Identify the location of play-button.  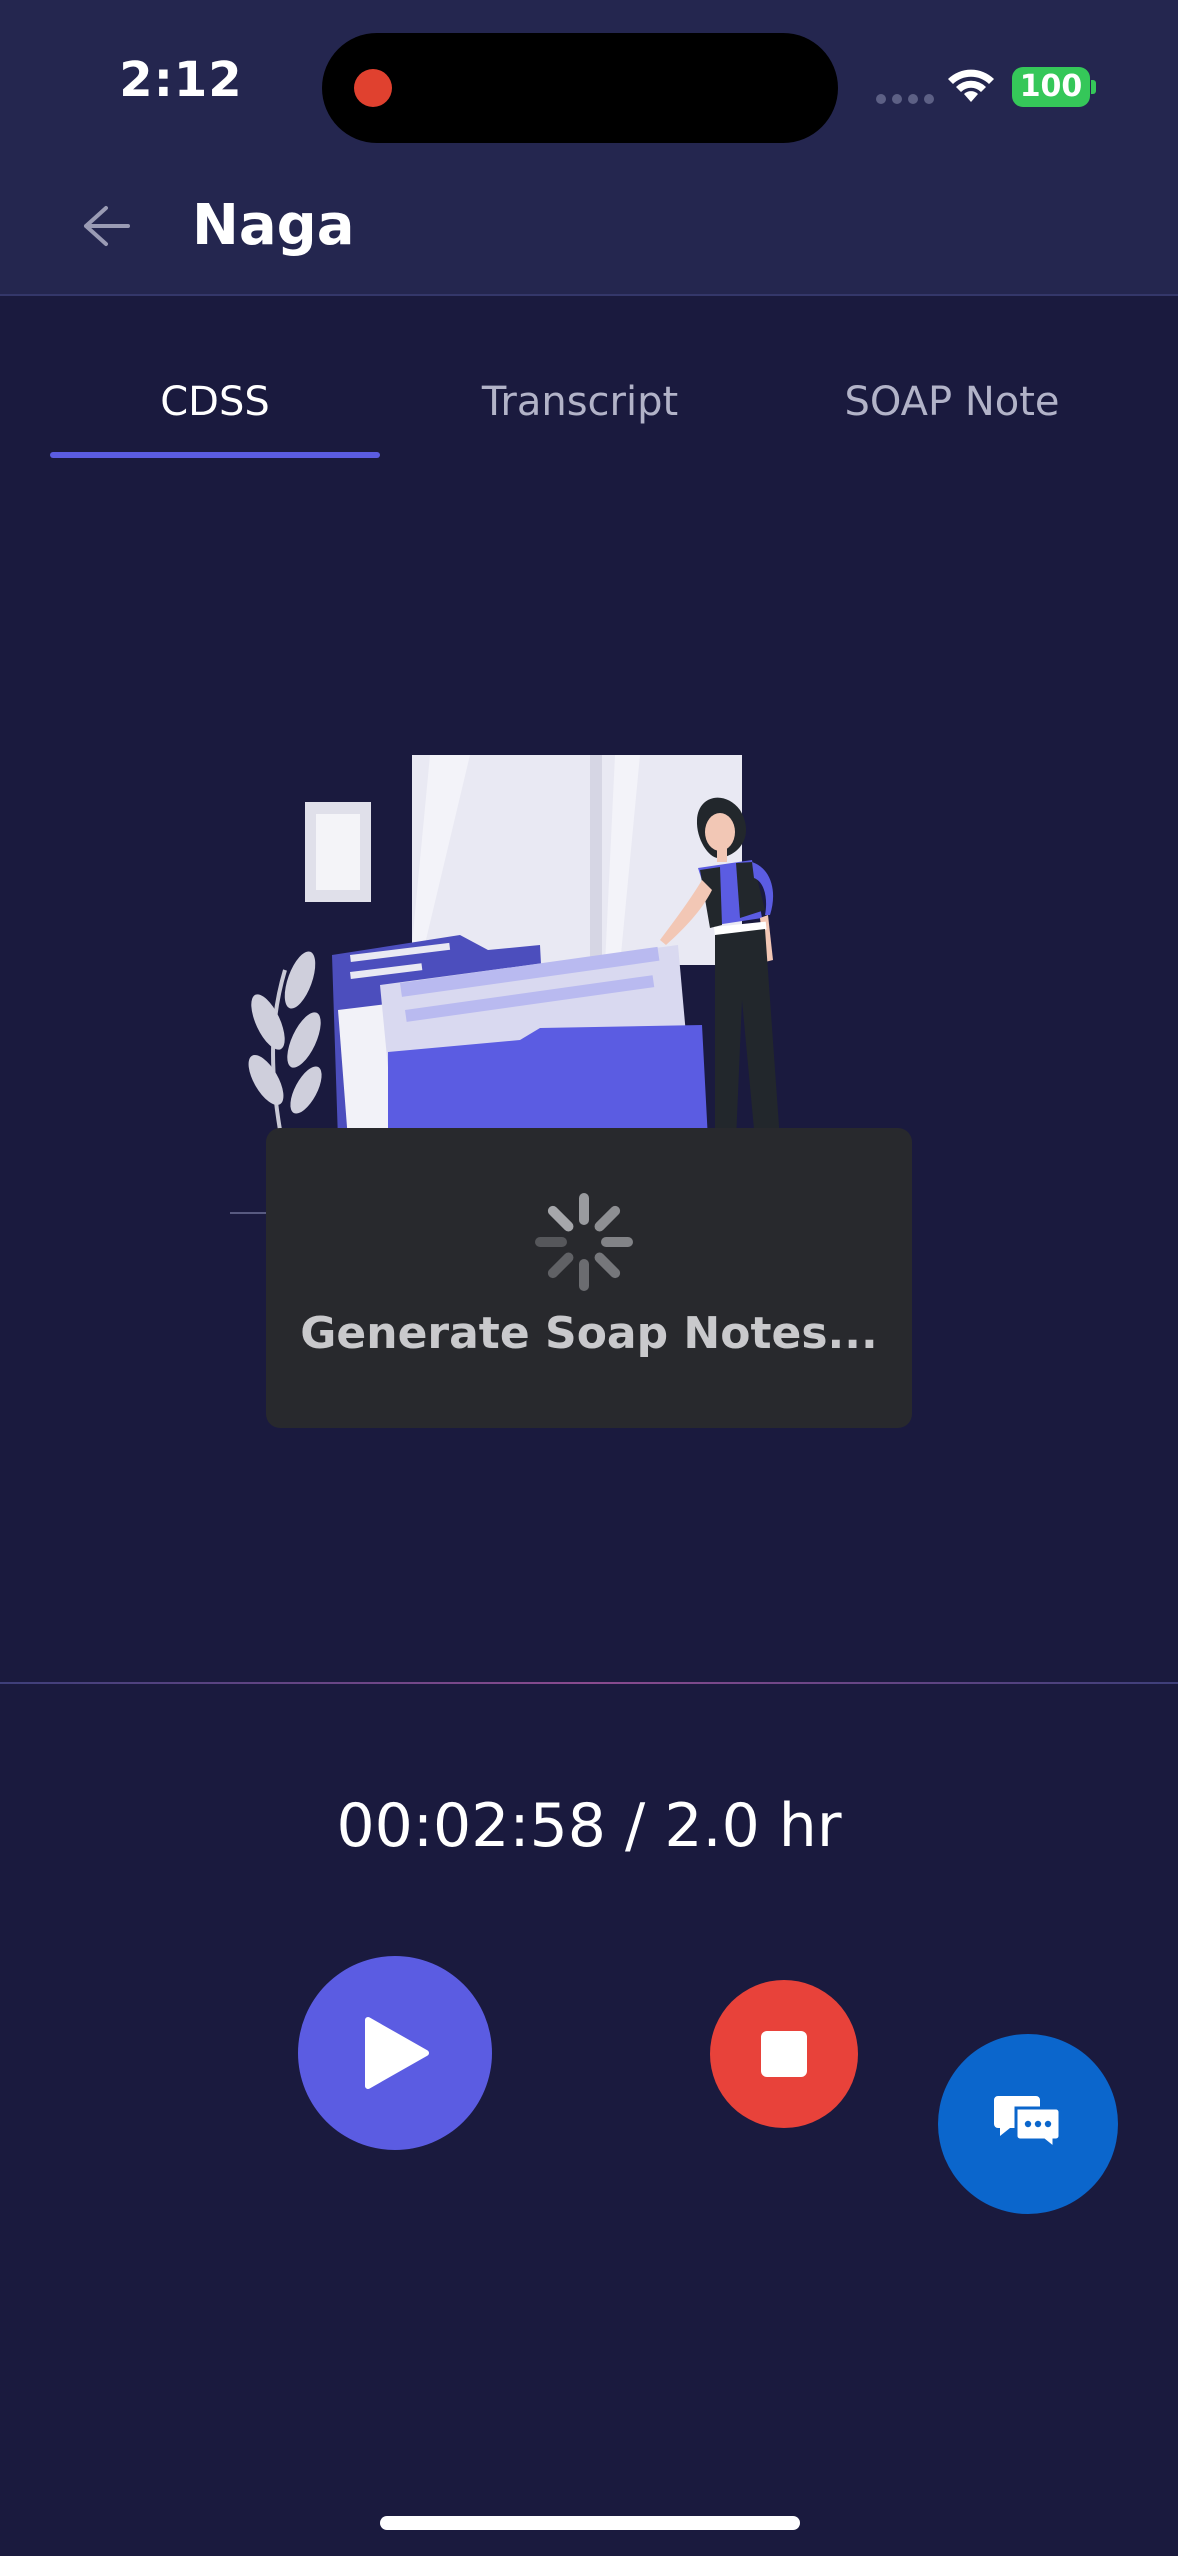
(395, 2053).